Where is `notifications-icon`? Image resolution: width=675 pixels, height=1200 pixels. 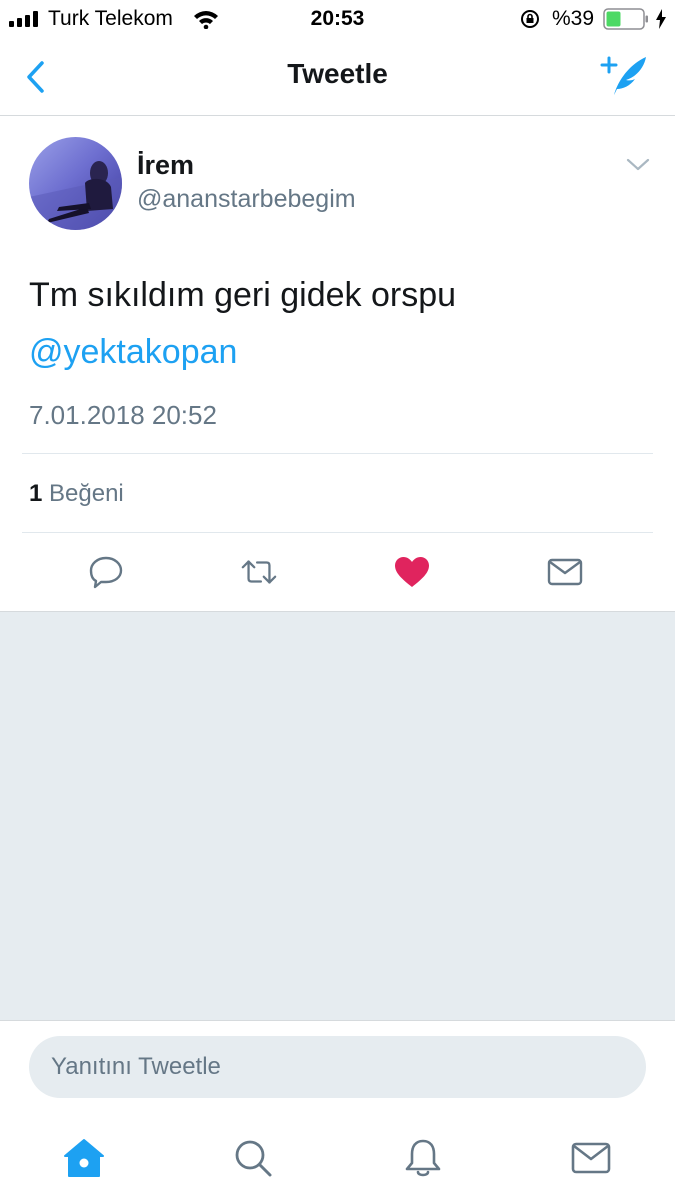 notifications-icon is located at coordinates (423, 1158).